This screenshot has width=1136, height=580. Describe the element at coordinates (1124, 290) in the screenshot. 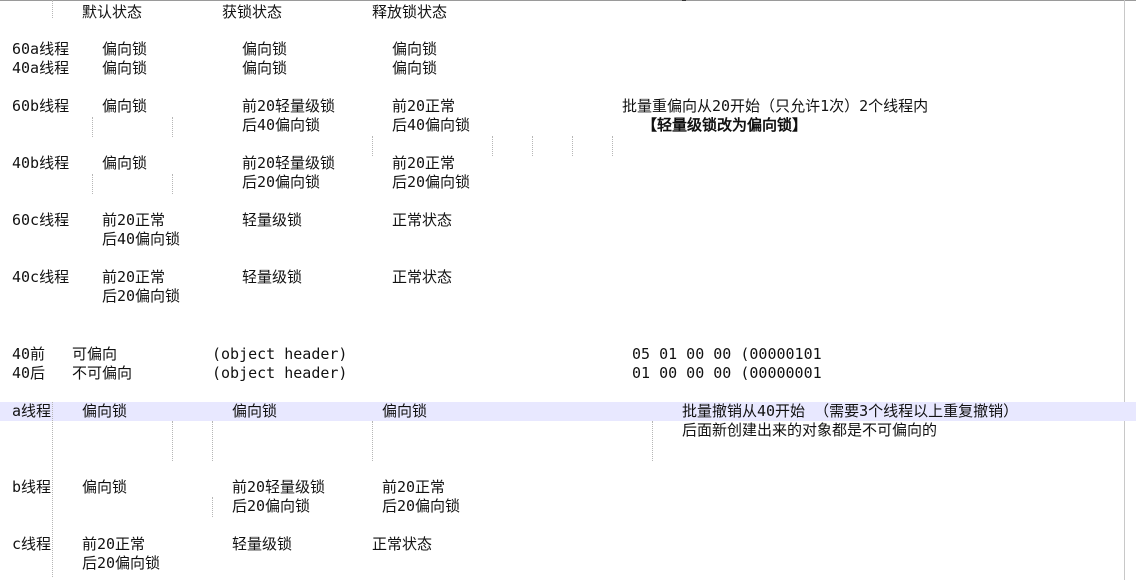

I see `right-margin-line` at that location.